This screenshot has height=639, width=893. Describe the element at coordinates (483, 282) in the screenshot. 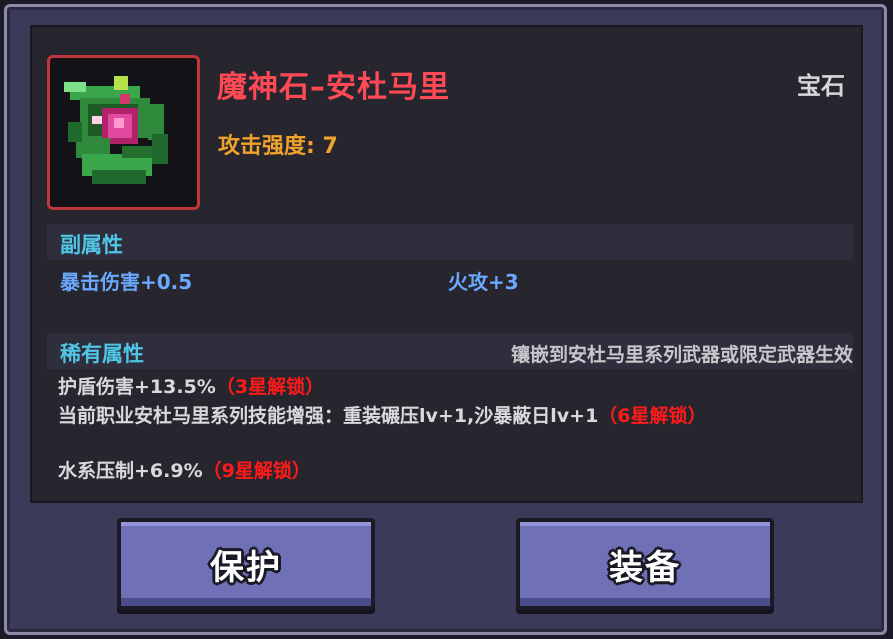

I see `sub-stat-fire-attack: 火攻+3` at that location.